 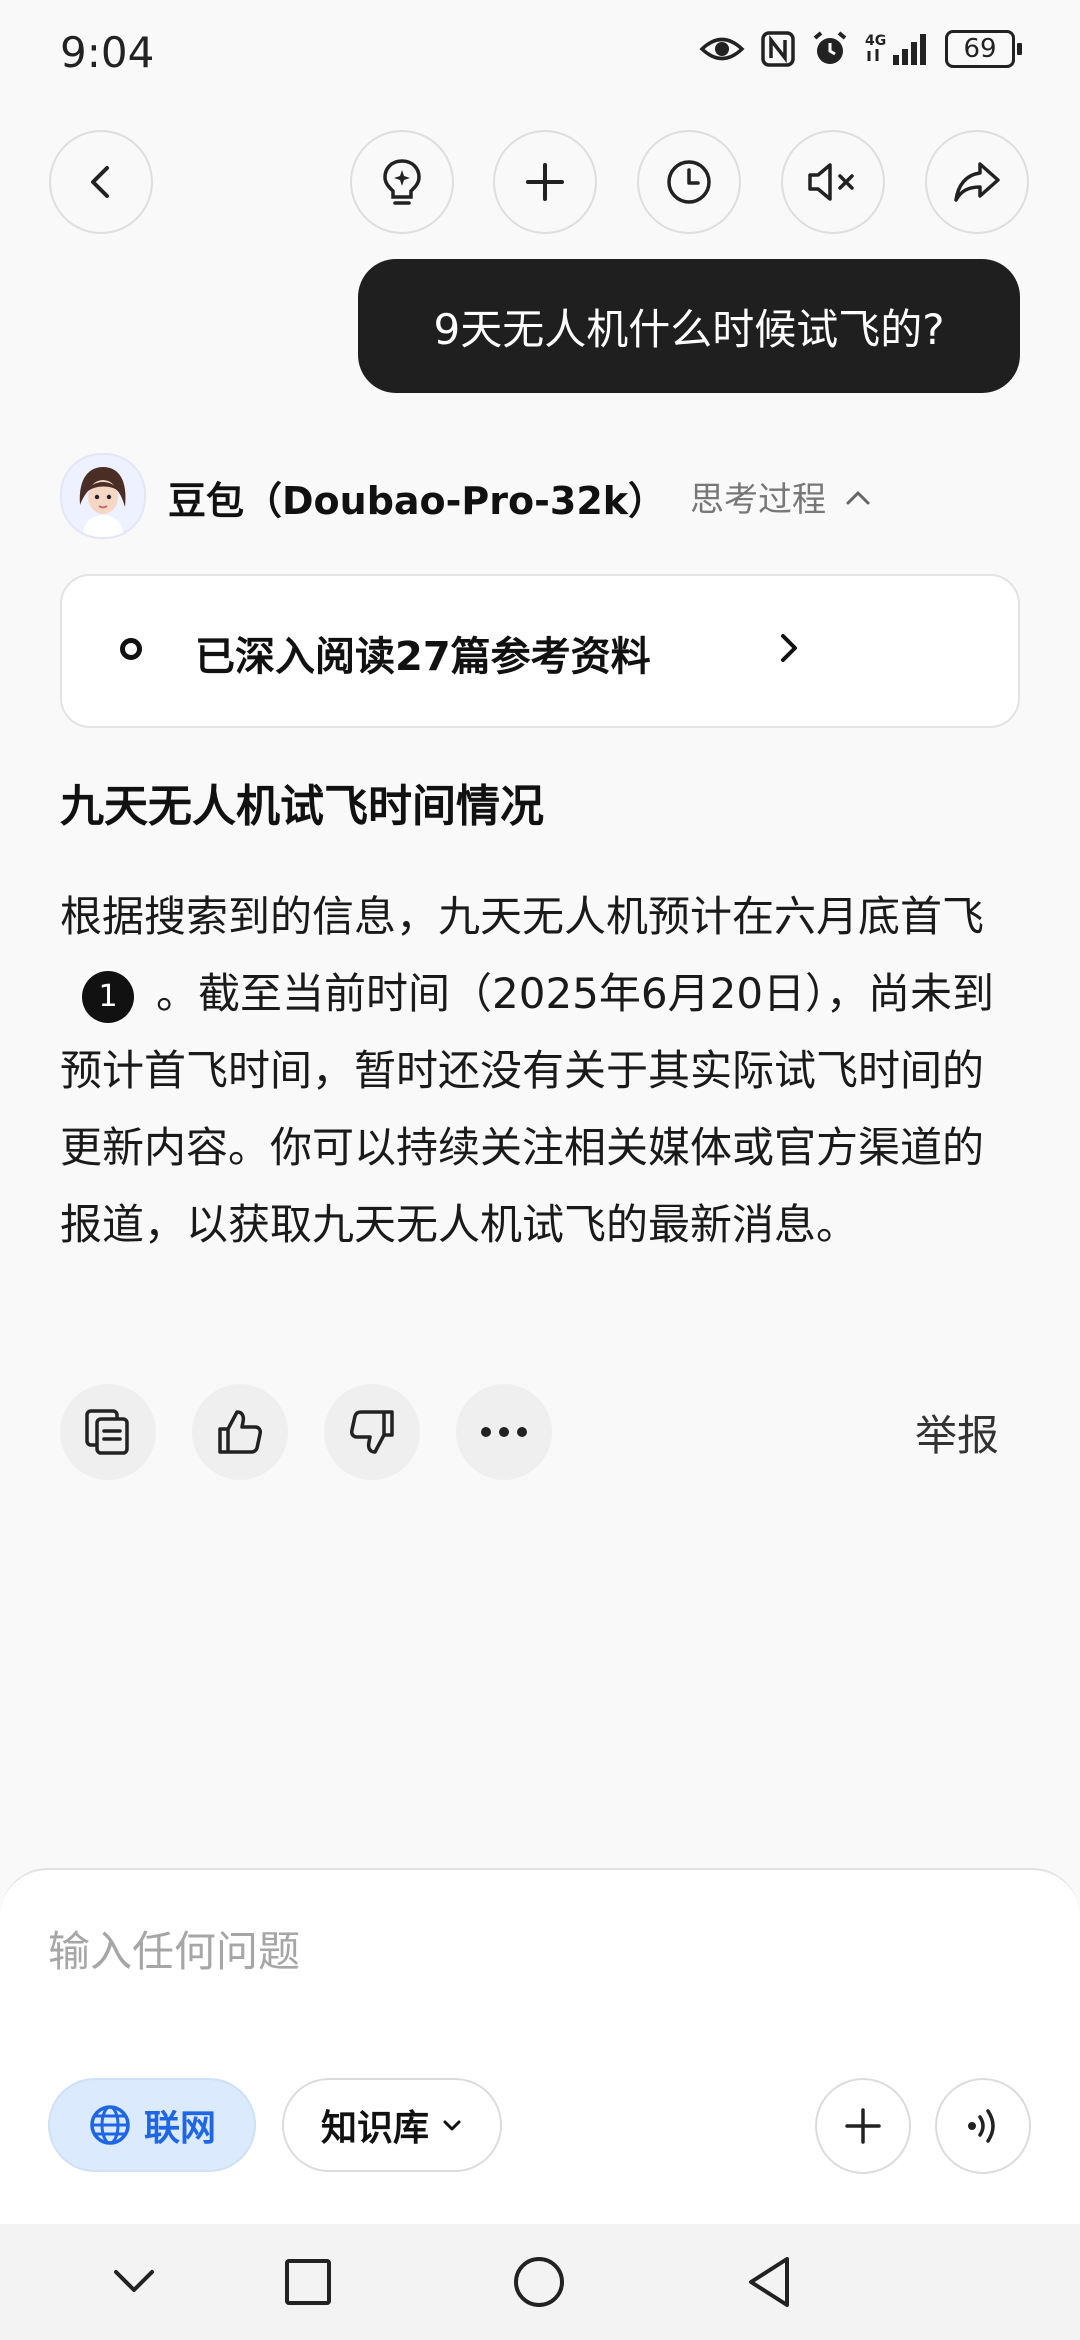 I want to click on eye-icon, so click(x=722, y=49).